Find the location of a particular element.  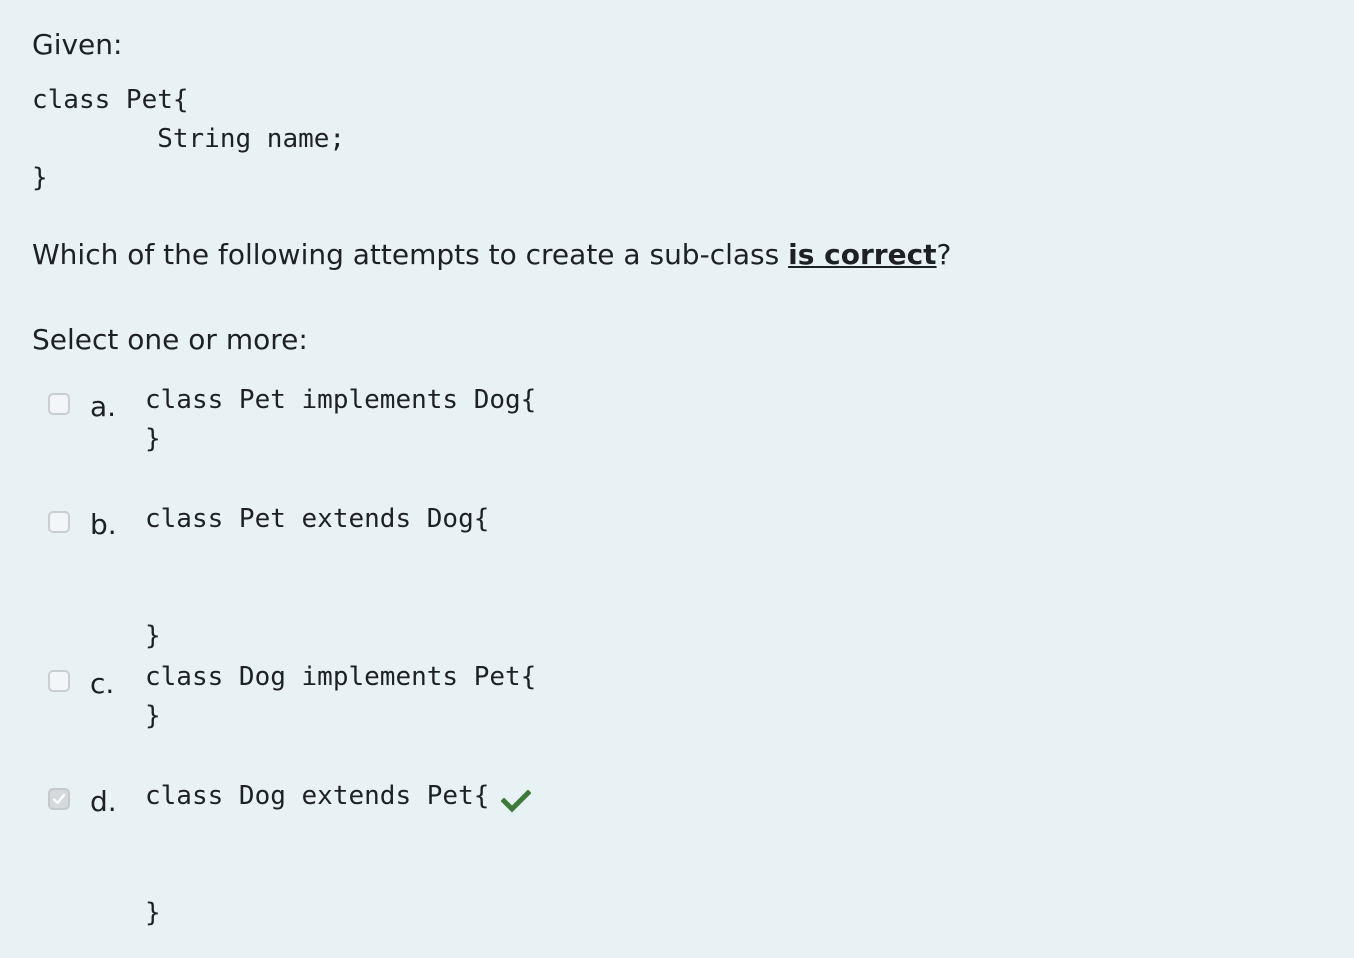

given-code: class Pet{ String name; } is located at coordinates (188, 139).